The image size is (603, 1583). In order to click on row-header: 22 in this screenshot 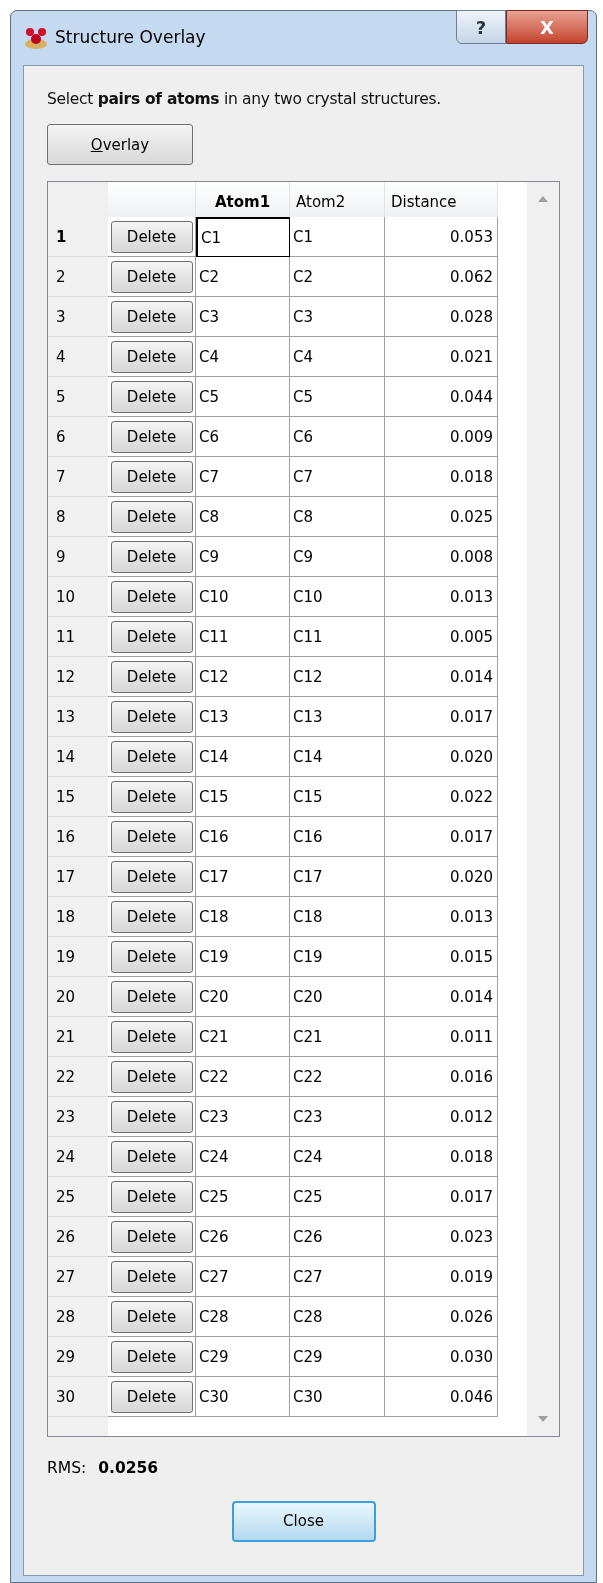, I will do `click(78, 1077)`.